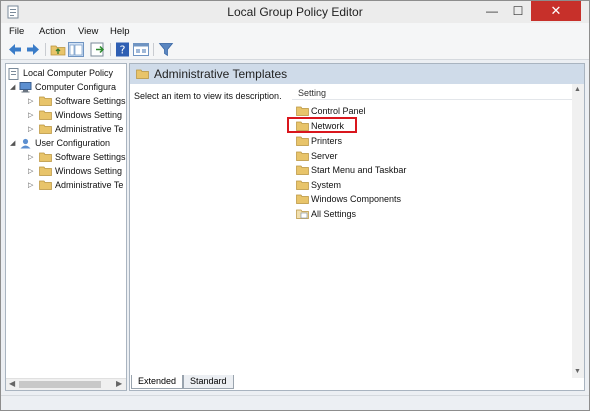 The height and width of the screenshot is (411, 590). I want to click on list-item-printers: Printers, so click(386, 141).